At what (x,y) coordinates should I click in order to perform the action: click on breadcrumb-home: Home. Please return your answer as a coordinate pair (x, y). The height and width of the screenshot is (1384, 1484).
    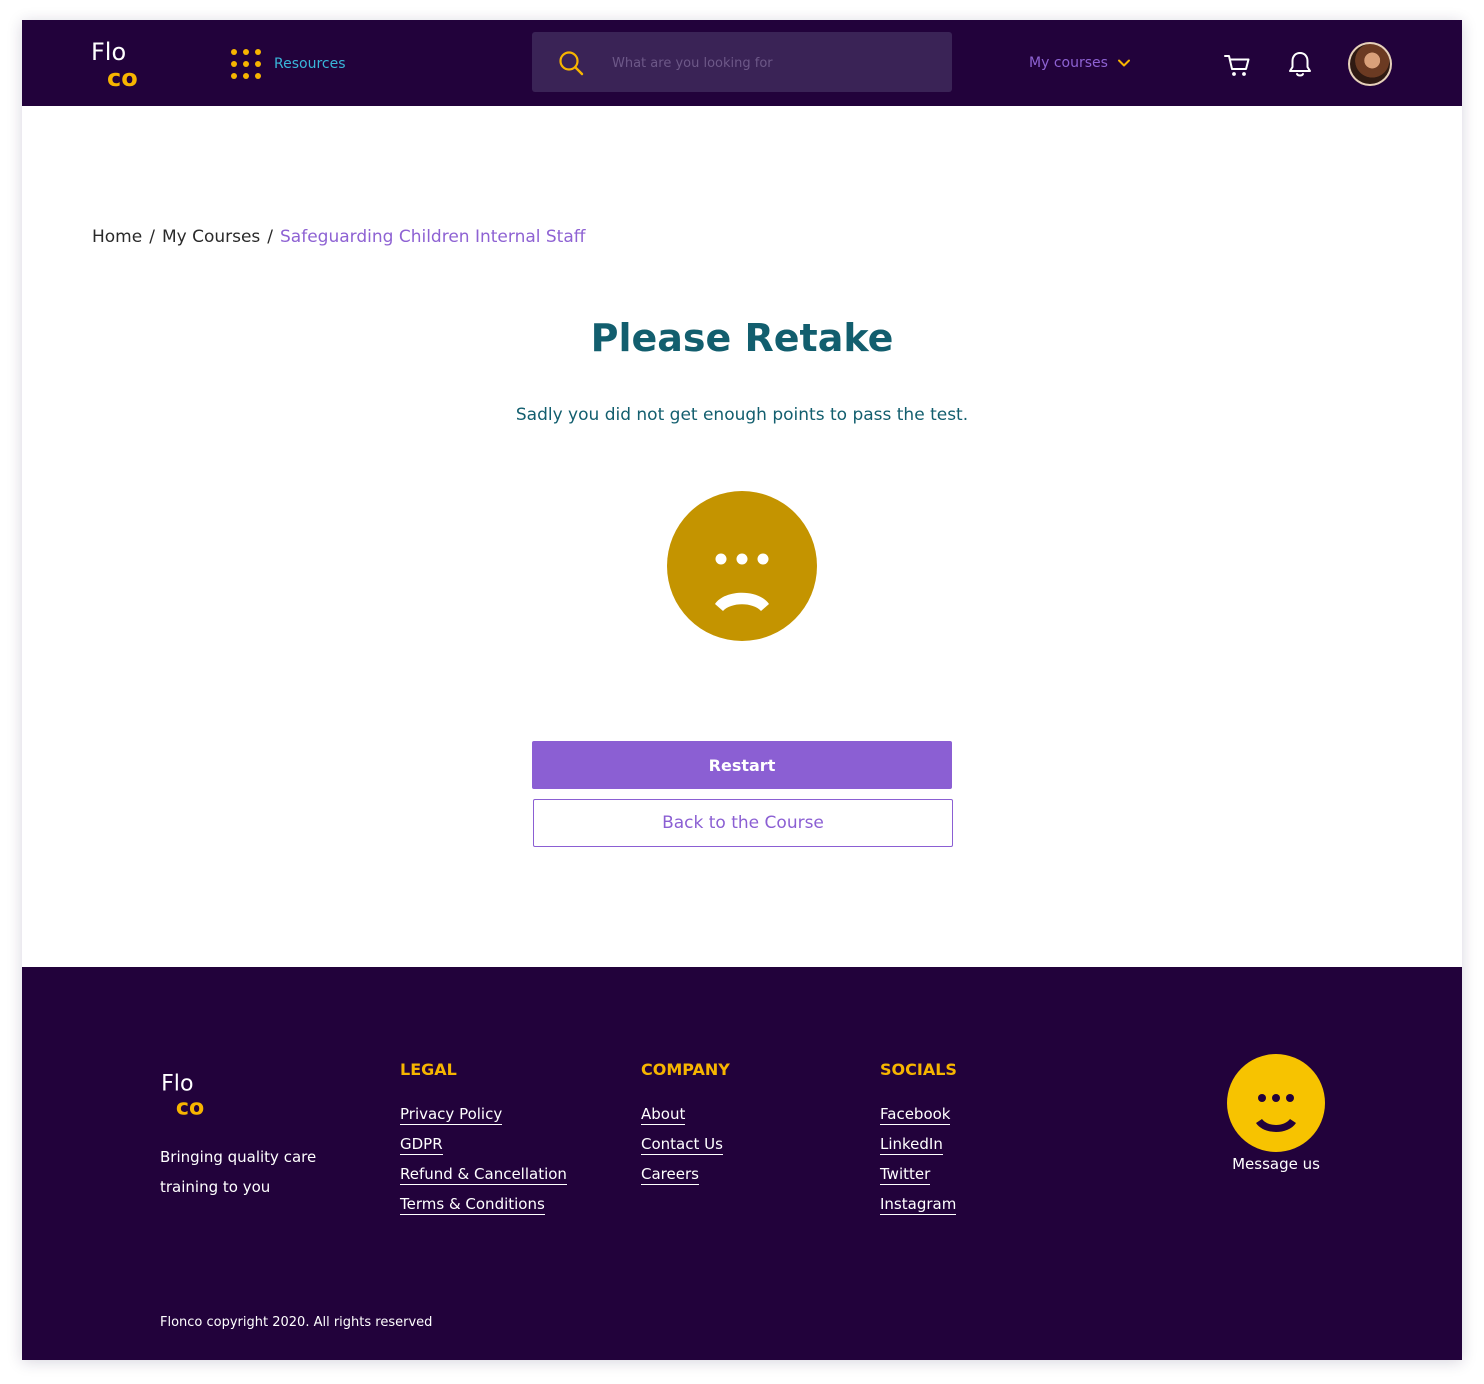
    Looking at the image, I should click on (117, 237).